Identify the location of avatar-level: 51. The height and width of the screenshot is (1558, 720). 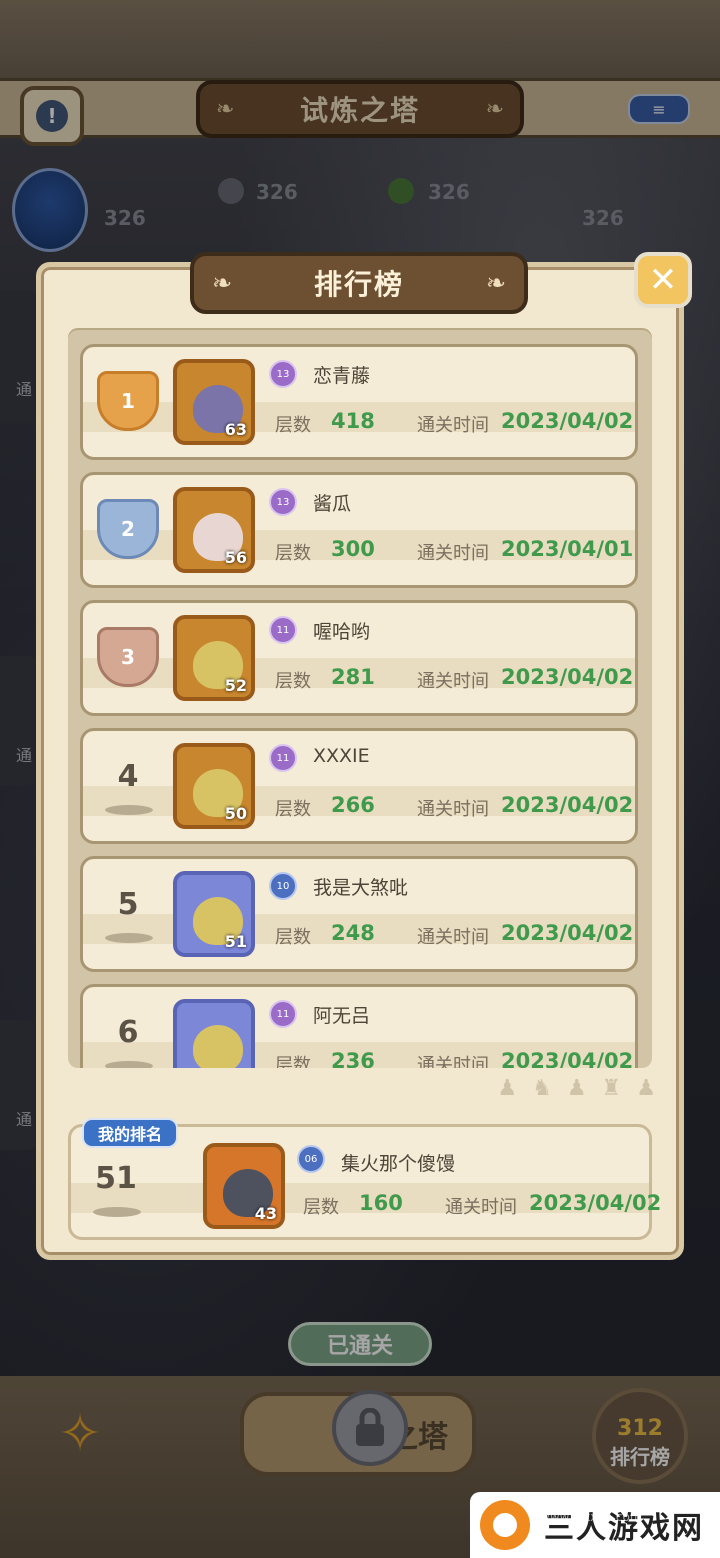
(235, 941).